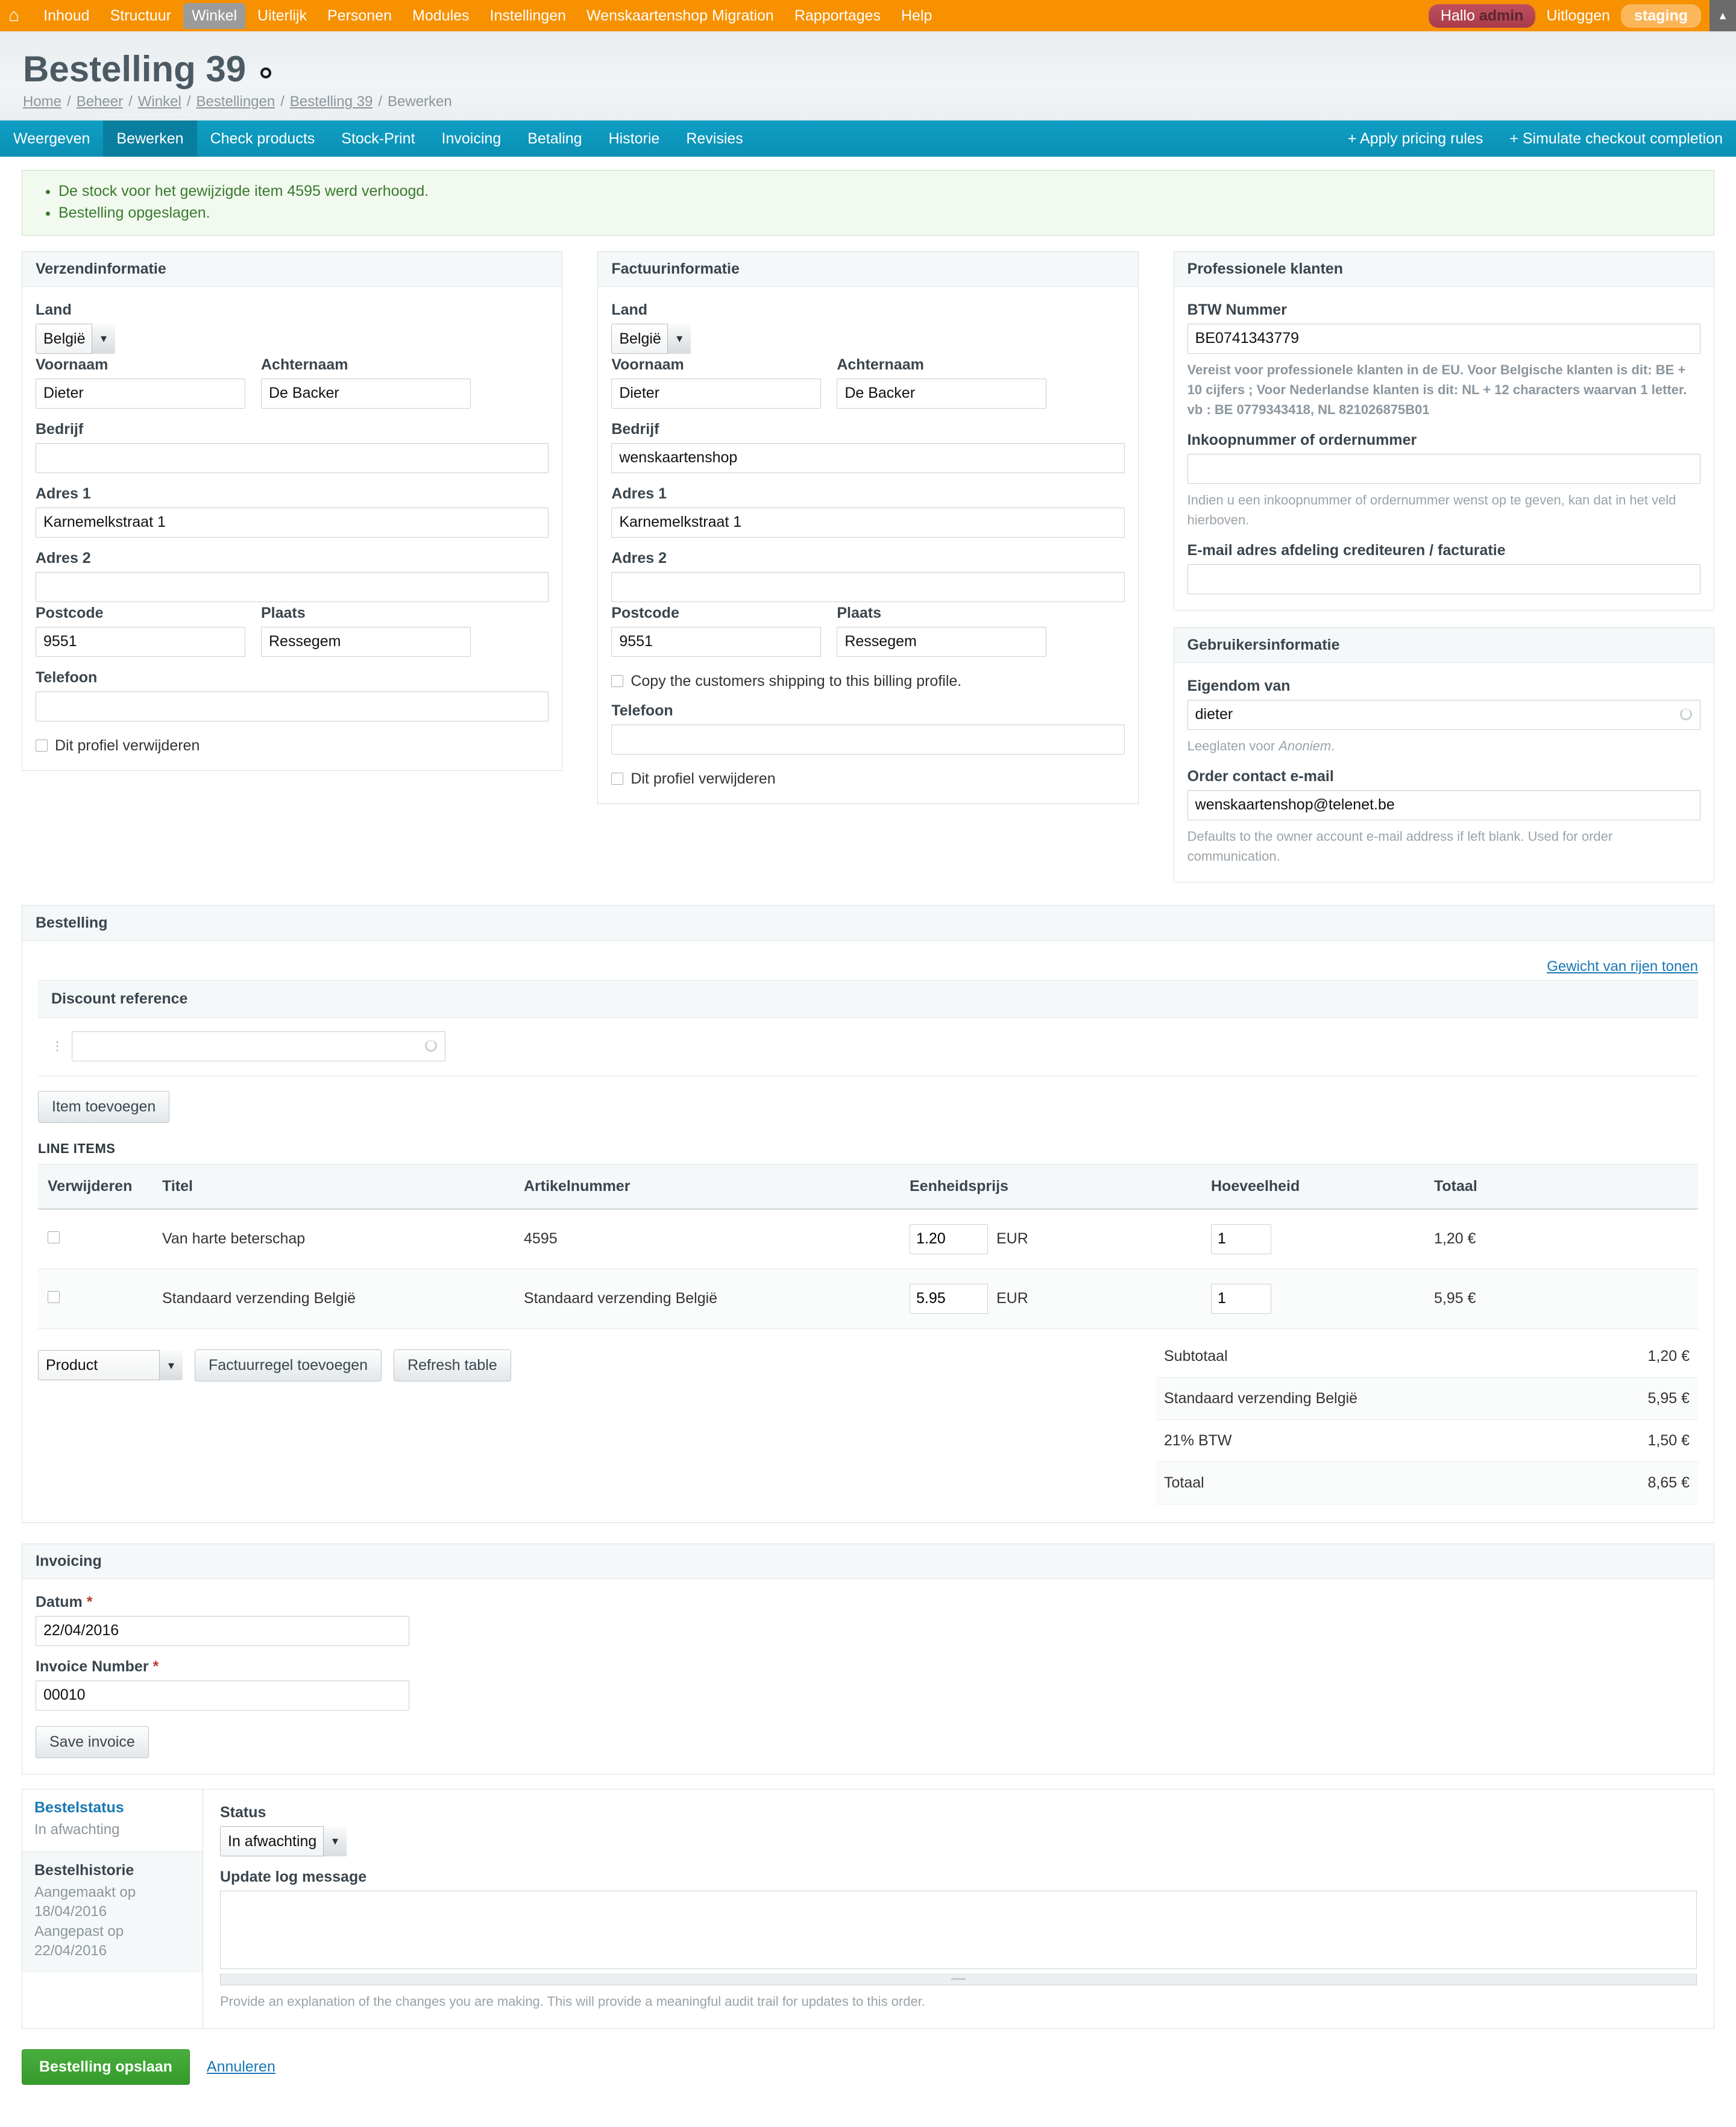 The image size is (1736, 2127). I want to click on admin-menu-winkel: Winkel, so click(214, 16).